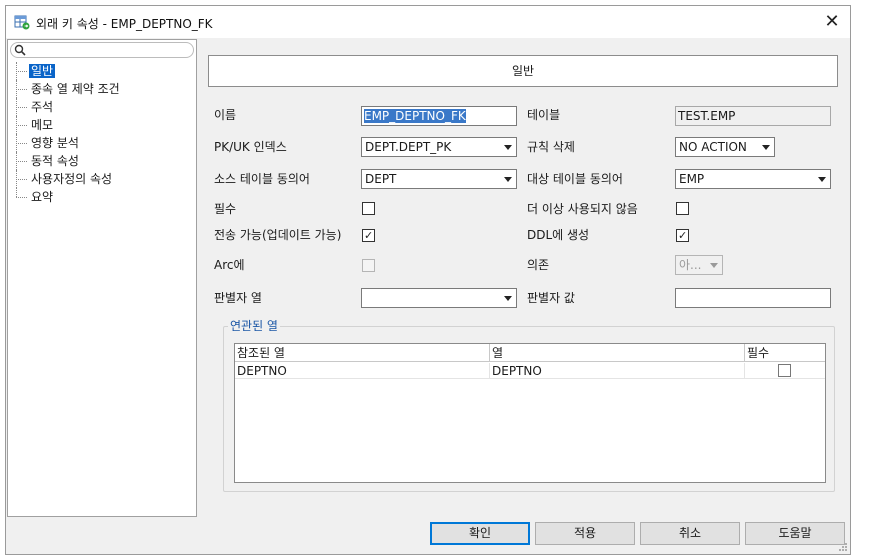 This screenshot has height=560, width=874. What do you see at coordinates (102, 161) in the screenshot?
I see `tree-item-dynamic-properties: 동적 속성` at bounding box center [102, 161].